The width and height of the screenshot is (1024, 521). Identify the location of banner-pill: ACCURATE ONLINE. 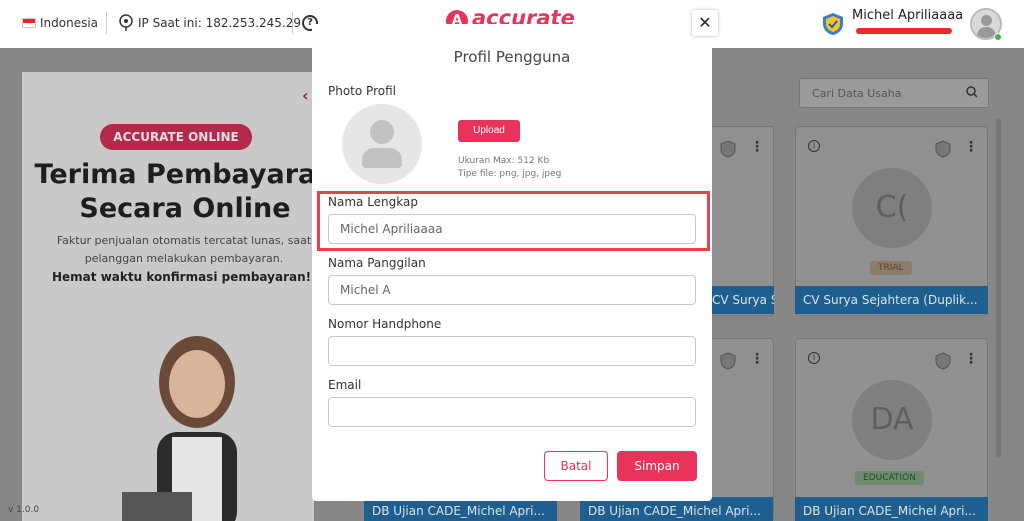
(176, 137).